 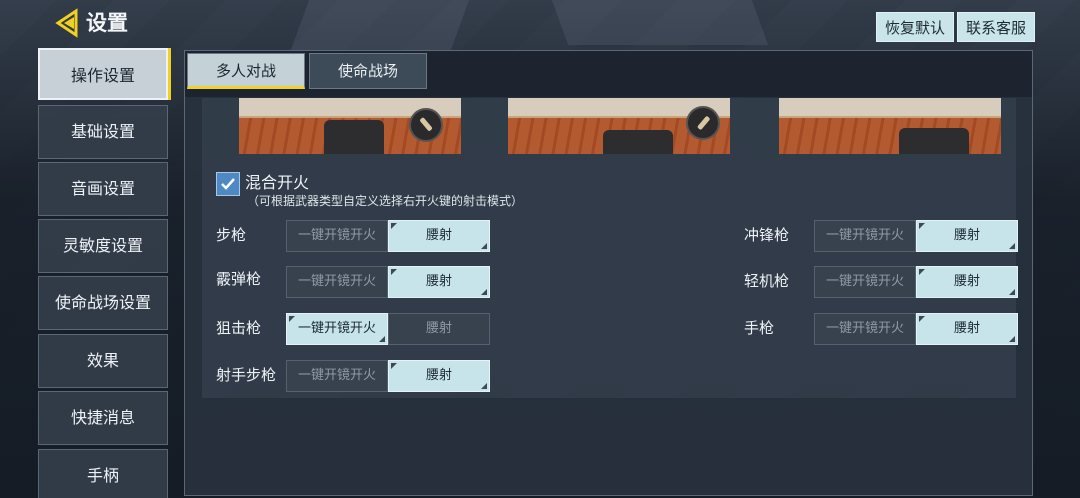 What do you see at coordinates (368, 71) in the screenshot?
I see `tab-battle-royale: 使命战场` at bounding box center [368, 71].